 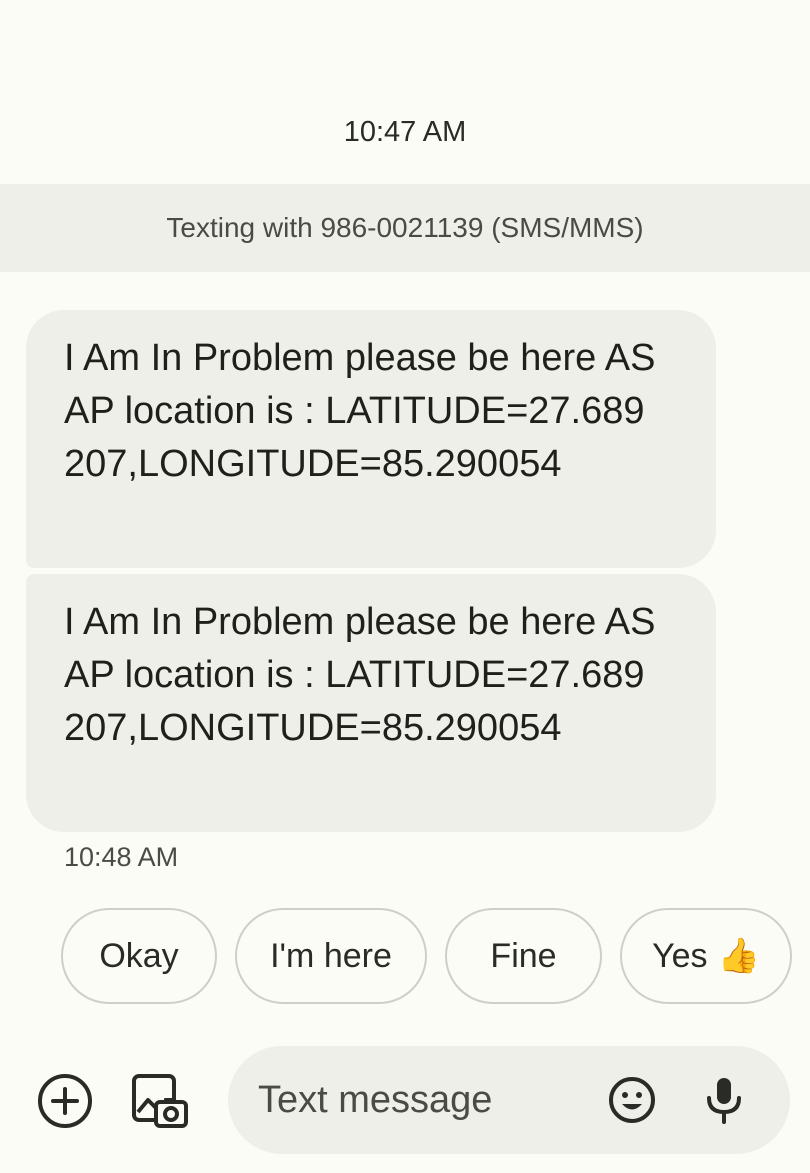 I want to click on emoji-button, so click(x=632, y=1100).